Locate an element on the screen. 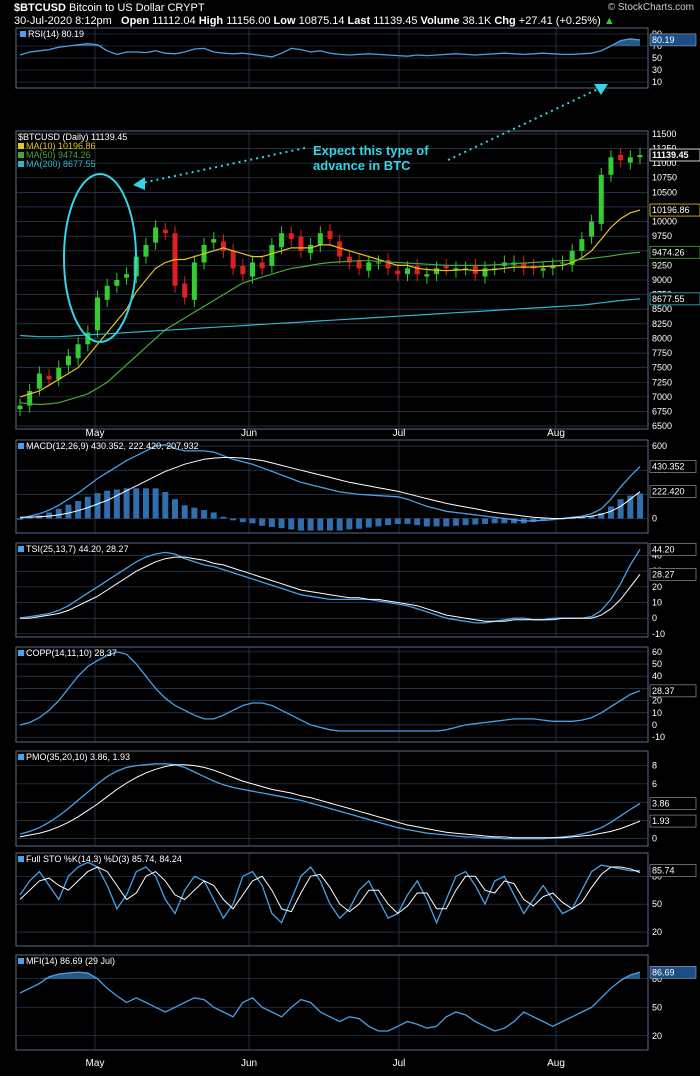  panel-1-tick-7250: 7250 is located at coordinates (662, 382).